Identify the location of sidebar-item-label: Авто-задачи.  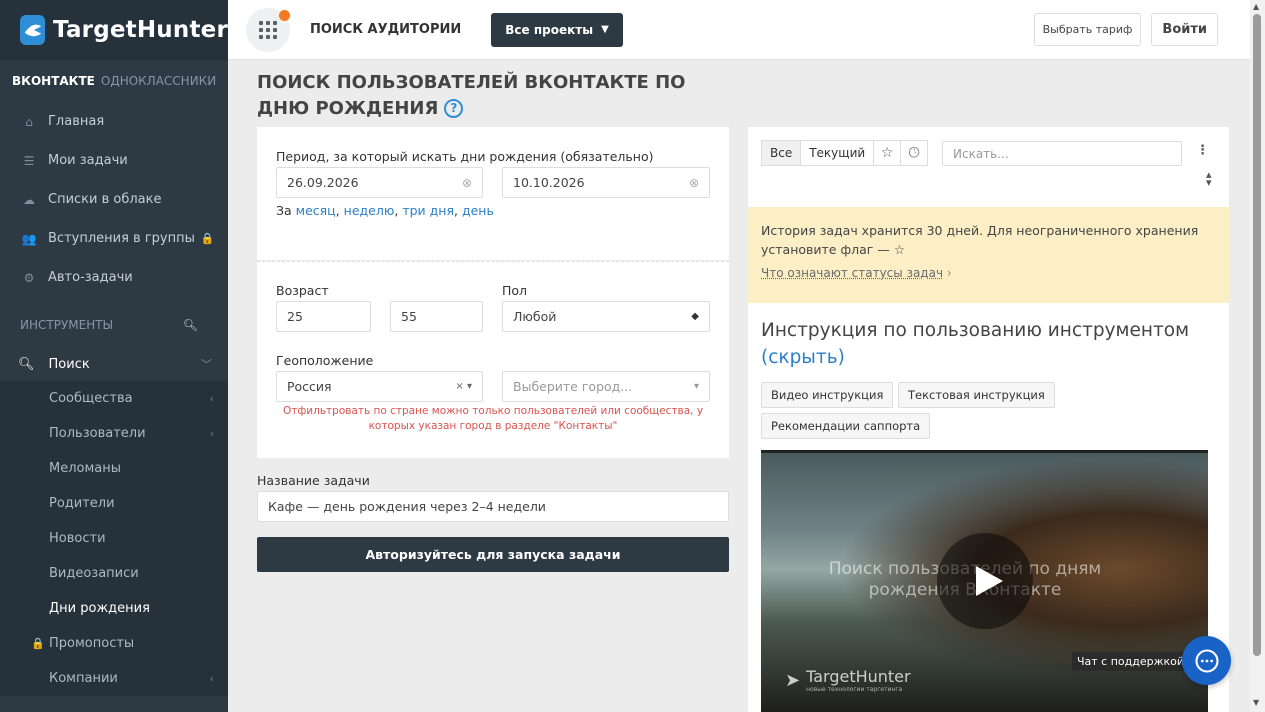
(90, 277).